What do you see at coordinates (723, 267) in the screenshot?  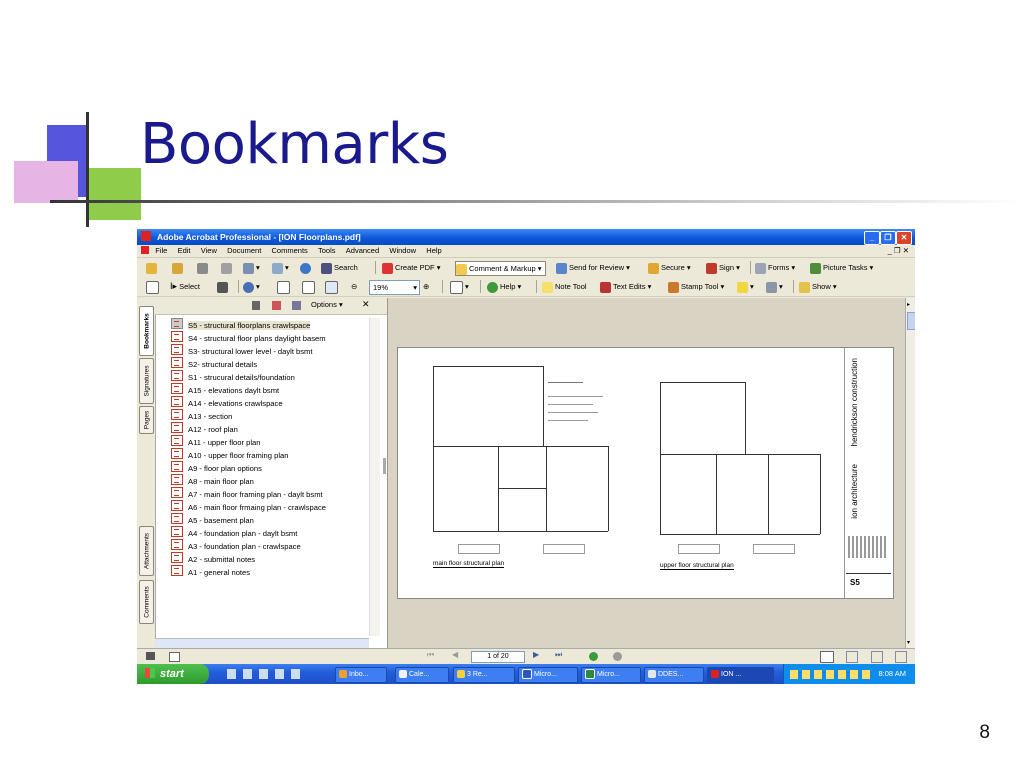 I see `sign-button: Sign ▾` at bounding box center [723, 267].